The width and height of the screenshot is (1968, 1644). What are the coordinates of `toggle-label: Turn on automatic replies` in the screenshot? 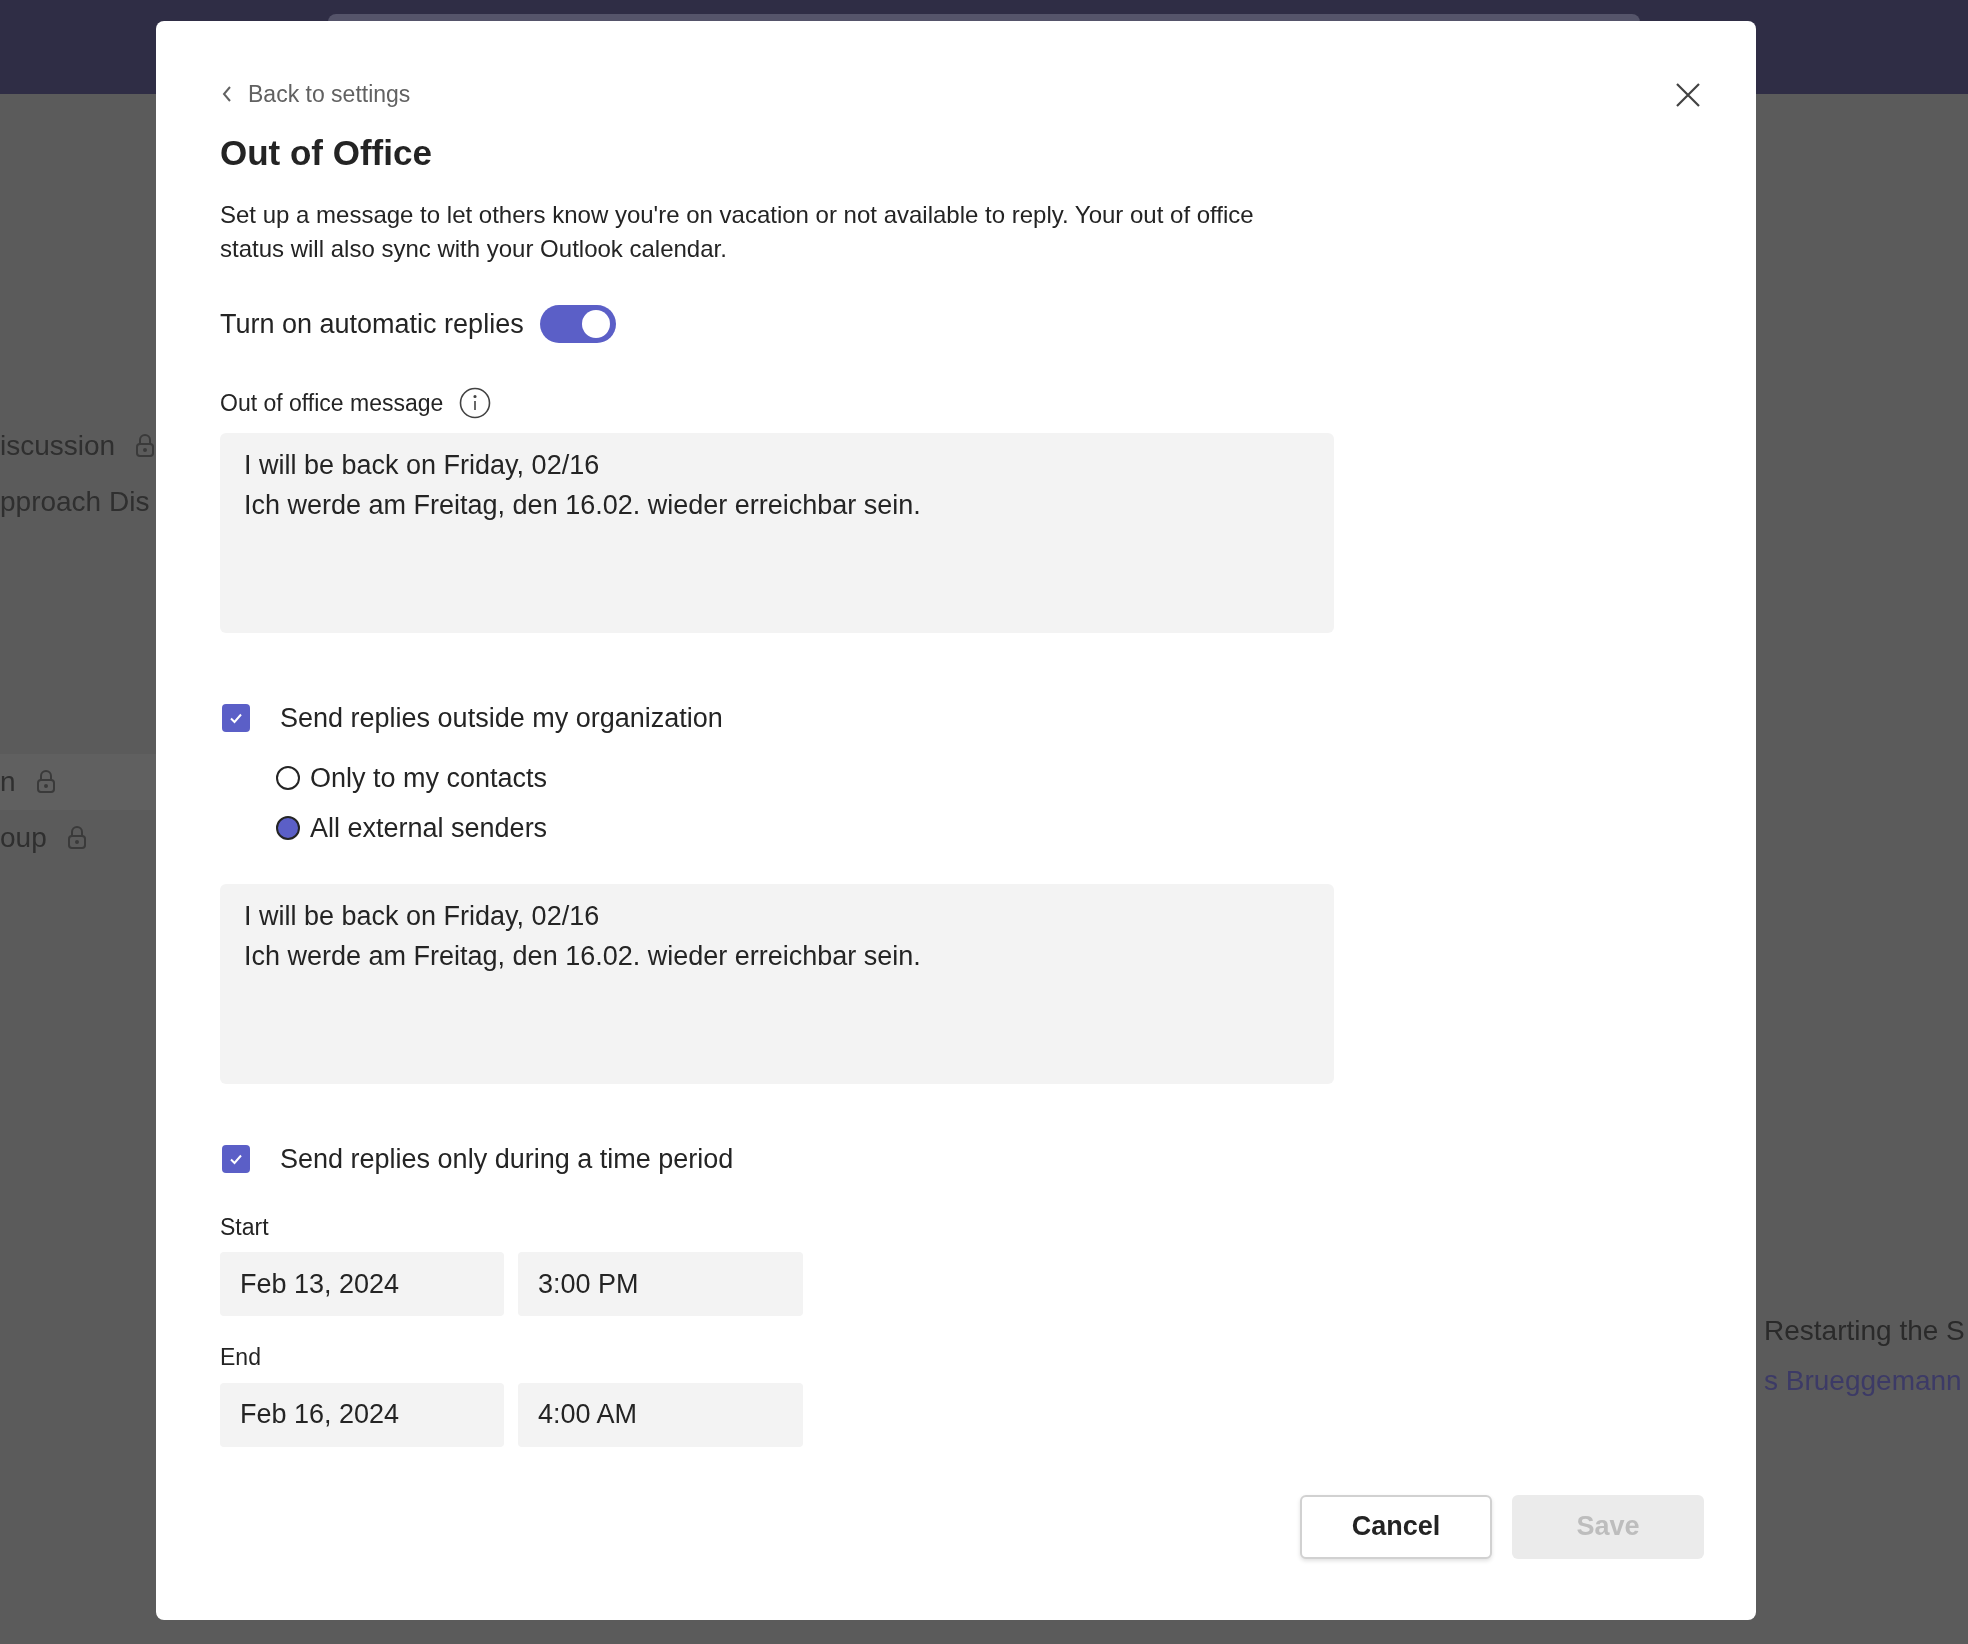 It's located at (372, 324).